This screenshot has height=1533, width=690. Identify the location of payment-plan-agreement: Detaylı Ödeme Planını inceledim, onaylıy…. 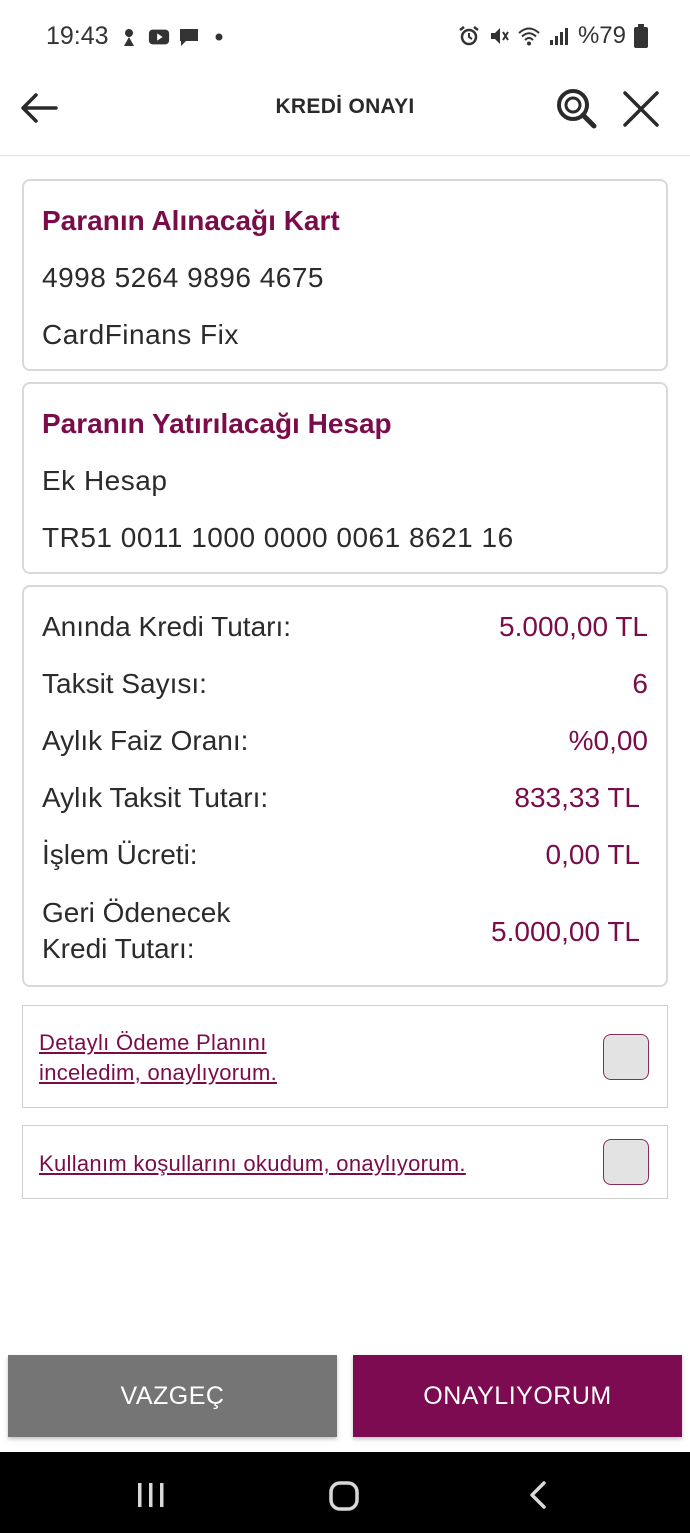
(345, 1056).